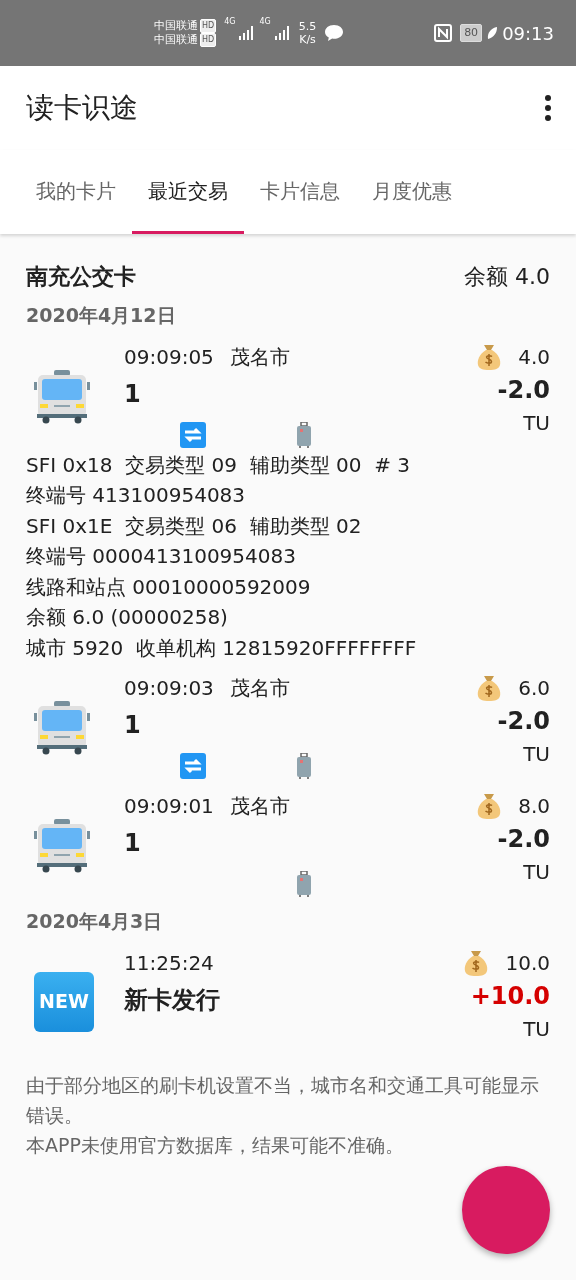 This screenshot has width=576, height=1280. Describe the element at coordinates (172, 1000) in the screenshot. I see `route-name: 新卡发行` at that location.